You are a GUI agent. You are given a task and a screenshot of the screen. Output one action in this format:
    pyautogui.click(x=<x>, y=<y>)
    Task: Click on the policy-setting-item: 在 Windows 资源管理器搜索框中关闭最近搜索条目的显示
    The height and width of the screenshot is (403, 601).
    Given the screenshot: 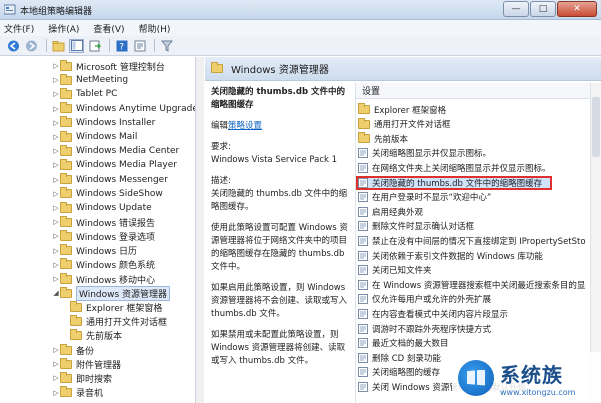 What is the action you would take?
    pyautogui.click(x=472, y=284)
    